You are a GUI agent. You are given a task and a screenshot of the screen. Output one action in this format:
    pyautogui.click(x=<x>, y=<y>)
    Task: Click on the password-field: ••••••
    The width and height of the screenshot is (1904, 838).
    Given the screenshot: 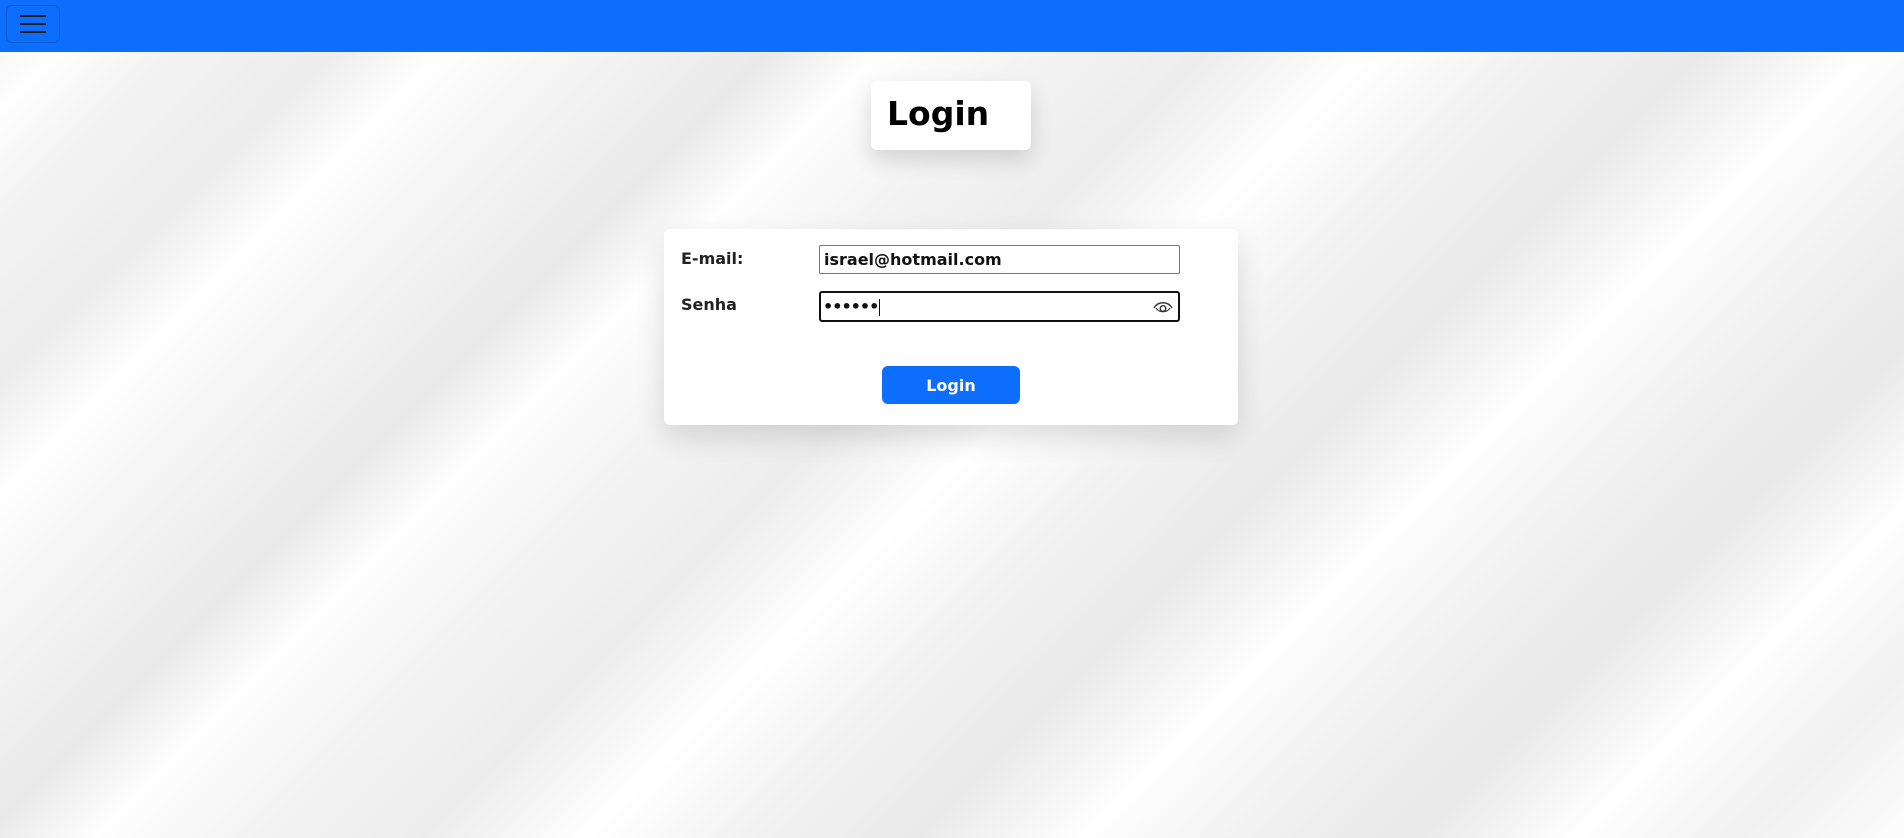 What is the action you would take?
    pyautogui.click(x=999, y=306)
    